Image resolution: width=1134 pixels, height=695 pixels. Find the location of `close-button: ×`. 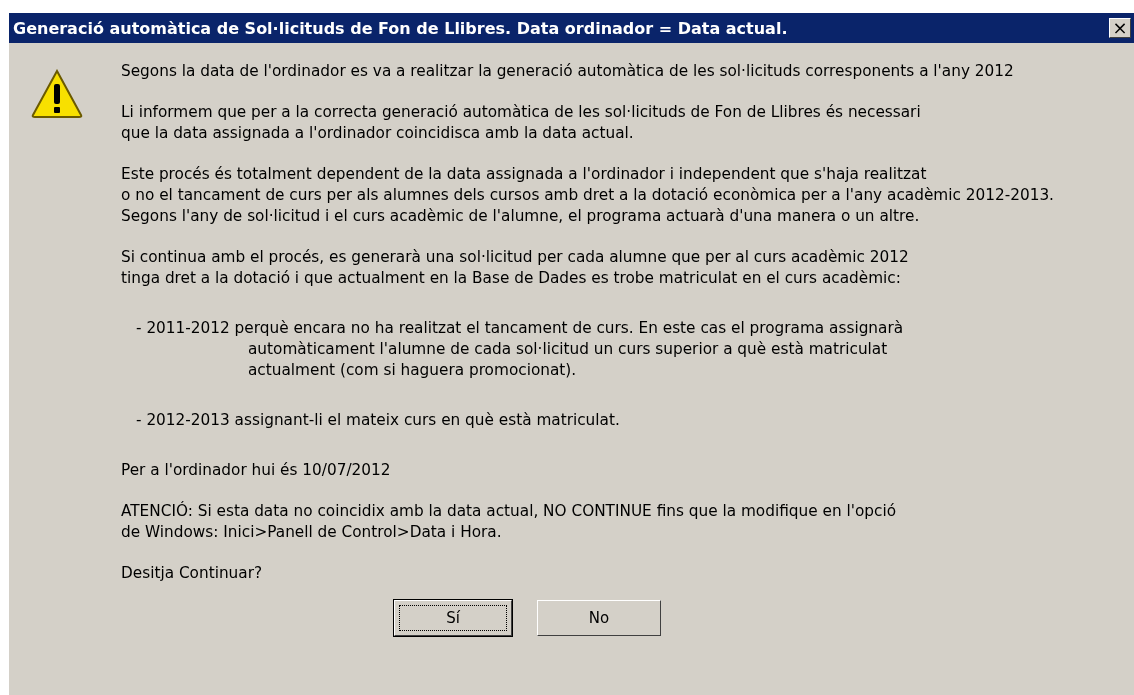

close-button: × is located at coordinates (1120, 28).